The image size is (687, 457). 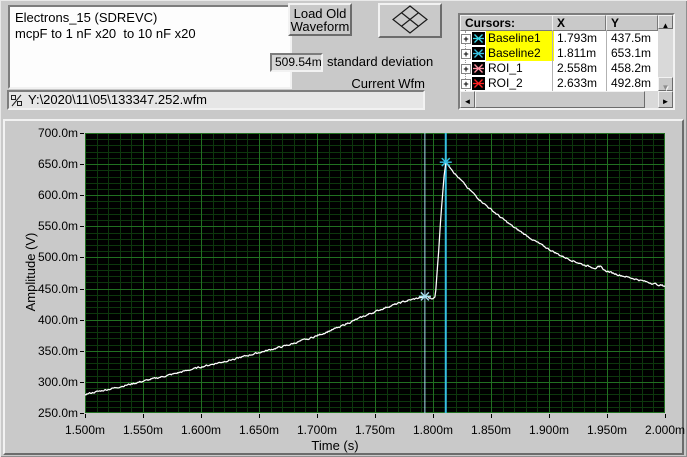 What do you see at coordinates (335, 445) in the screenshot?
I see `x-axis-title: Time (s)` at bounding box center [335, 445].